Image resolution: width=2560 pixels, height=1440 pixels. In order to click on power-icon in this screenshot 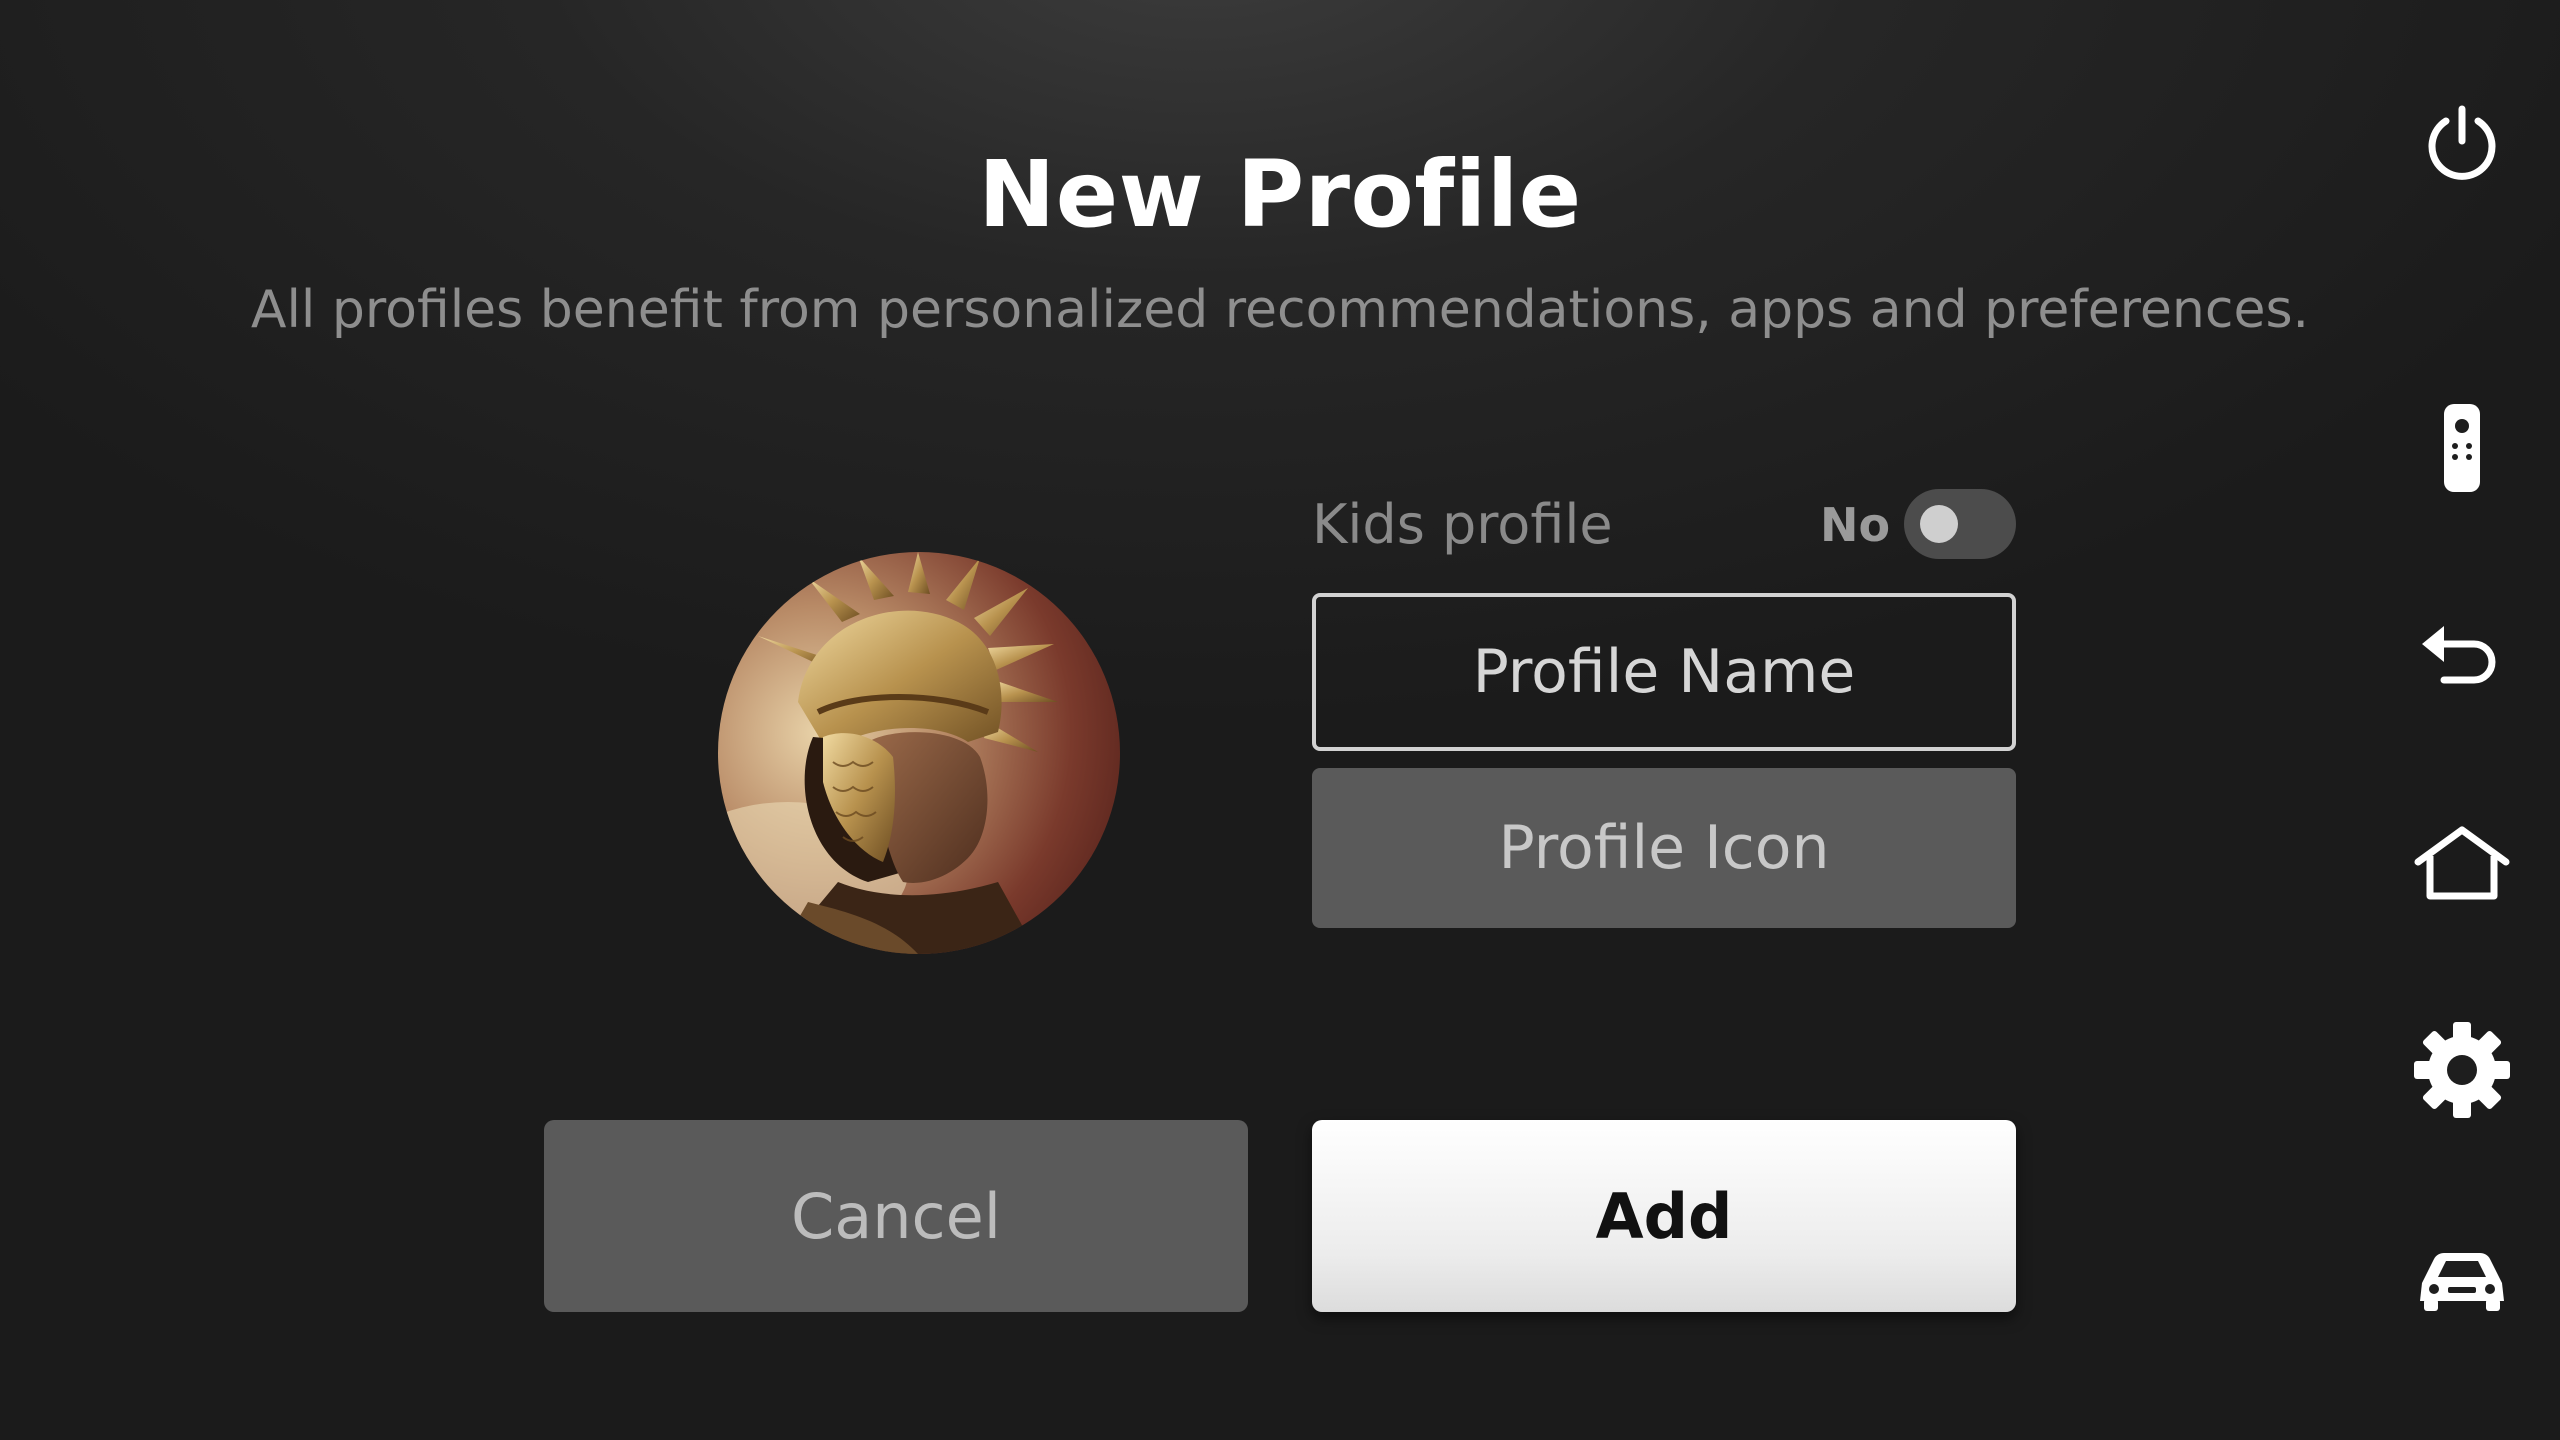, I will do `click(2462, 143)`.